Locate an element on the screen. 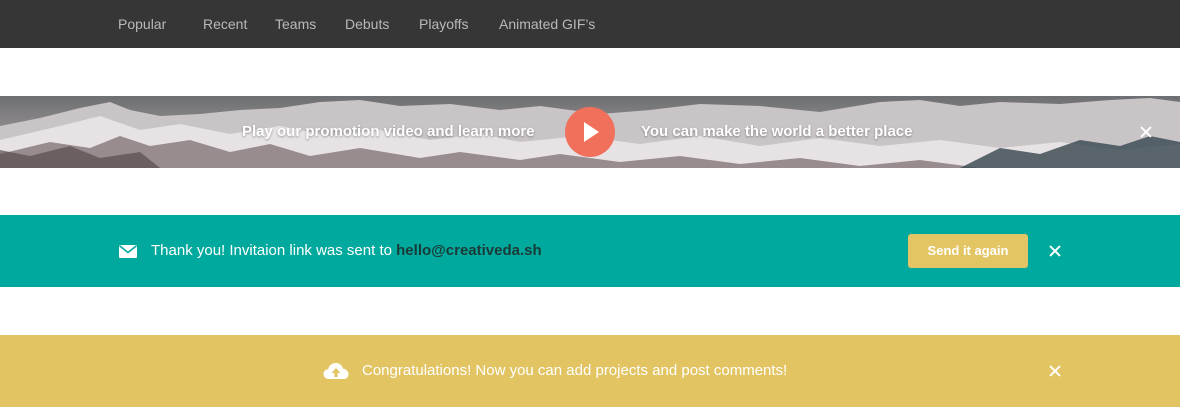  play-video-button is located at coordinates (590, 132).